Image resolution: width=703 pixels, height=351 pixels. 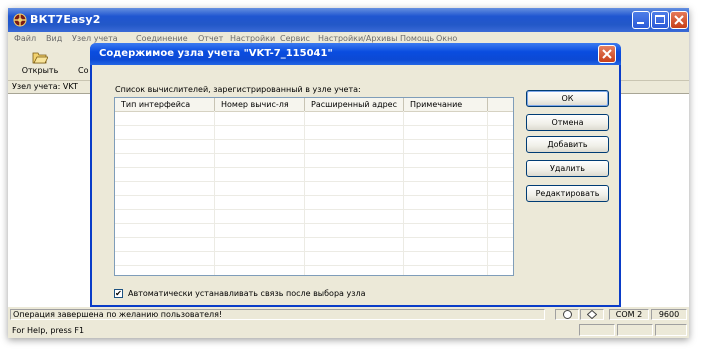 I want to click on minimize-button, so click(x=641, y=20).